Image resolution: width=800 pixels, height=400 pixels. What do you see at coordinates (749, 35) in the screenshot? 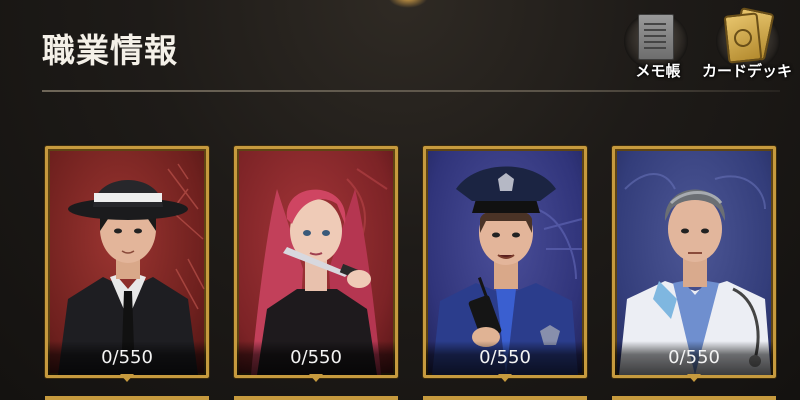
I see `card-deck-icon` at bounding box center [749, 35].